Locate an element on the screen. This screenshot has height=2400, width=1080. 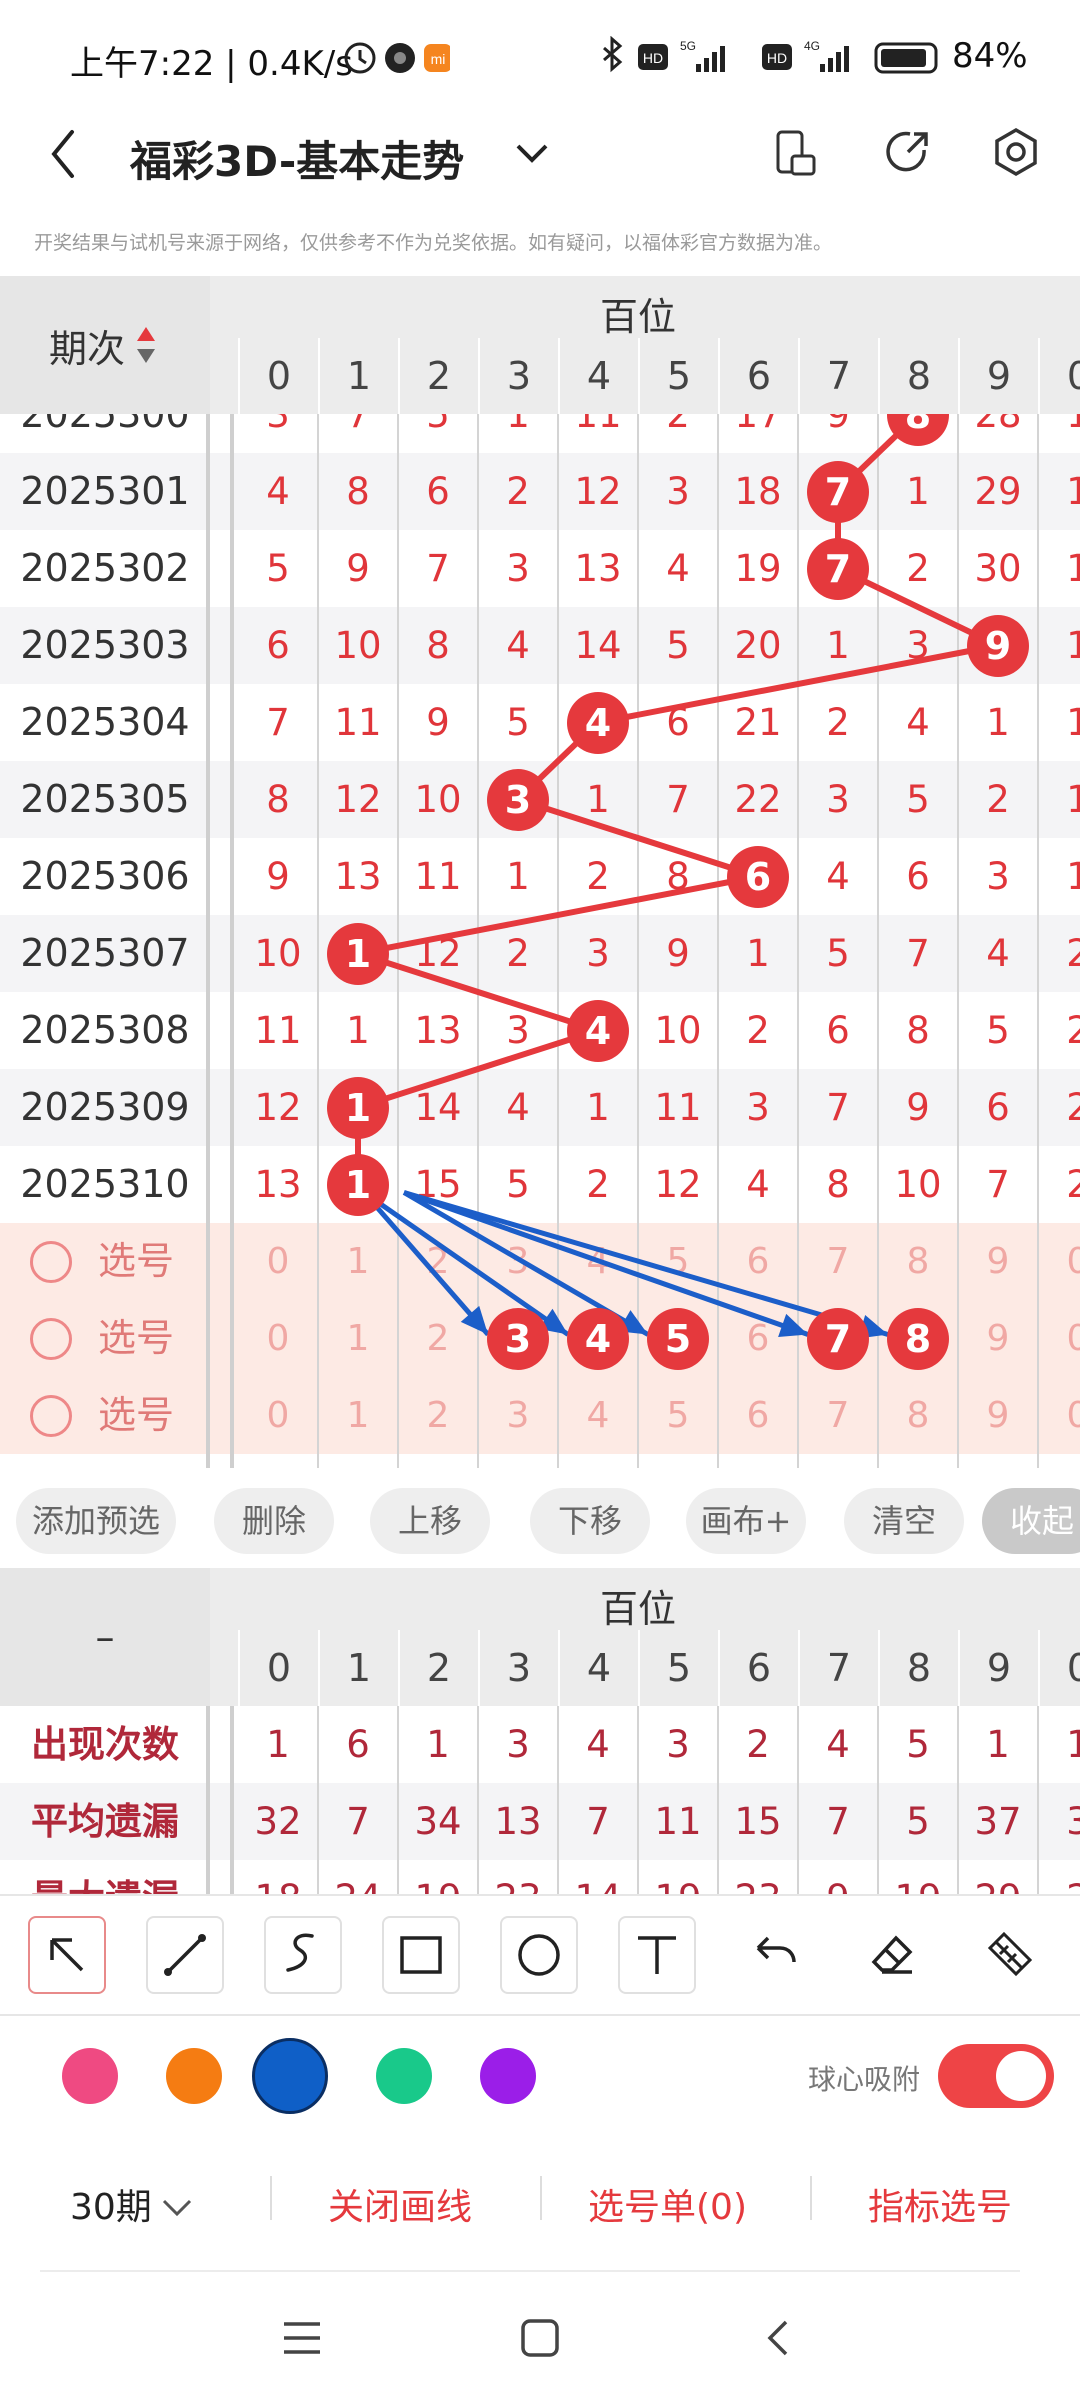
stats-cell: 19 is located at coordinates (678, 1877).